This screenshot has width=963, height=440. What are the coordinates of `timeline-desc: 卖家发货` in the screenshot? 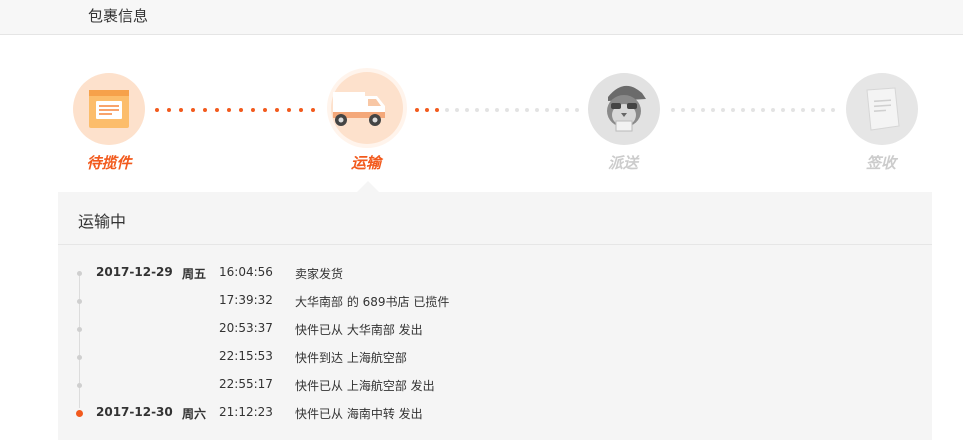 It's located at (319, 274).